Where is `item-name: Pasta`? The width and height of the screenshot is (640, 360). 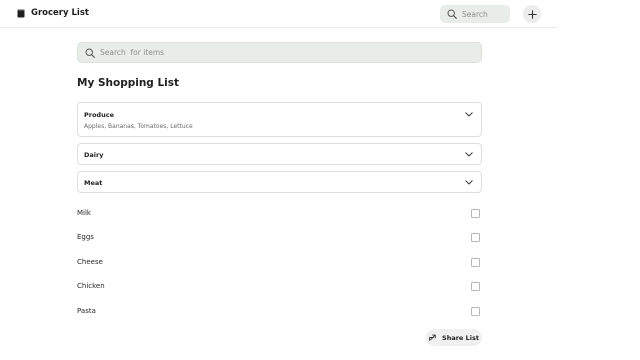
item-name: Pasta is located at coordinates (86, 311).